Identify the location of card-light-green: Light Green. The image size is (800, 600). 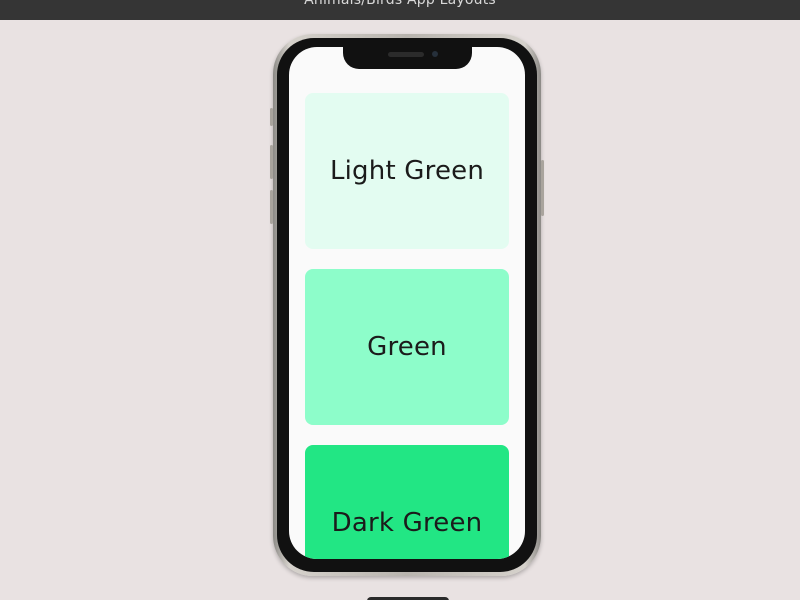
(407, 171).